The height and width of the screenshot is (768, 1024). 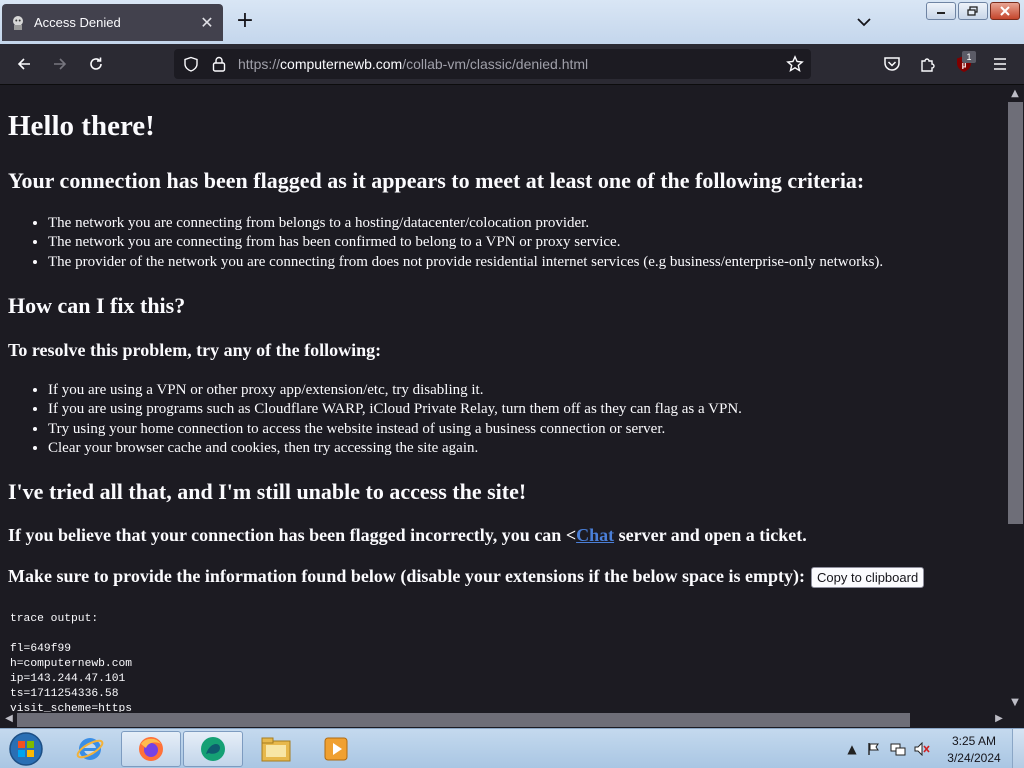 What do you see at coordinates (1015, 93) in the screenshot?
I see `scroll-up-arrow-icon: ▲` at bounding box center [1015, 93].